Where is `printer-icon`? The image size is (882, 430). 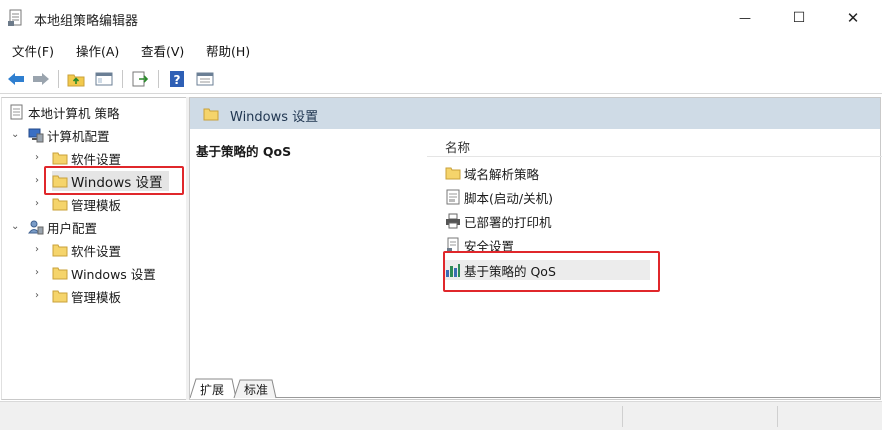 printer-icon is located at coordinates (453, 221).